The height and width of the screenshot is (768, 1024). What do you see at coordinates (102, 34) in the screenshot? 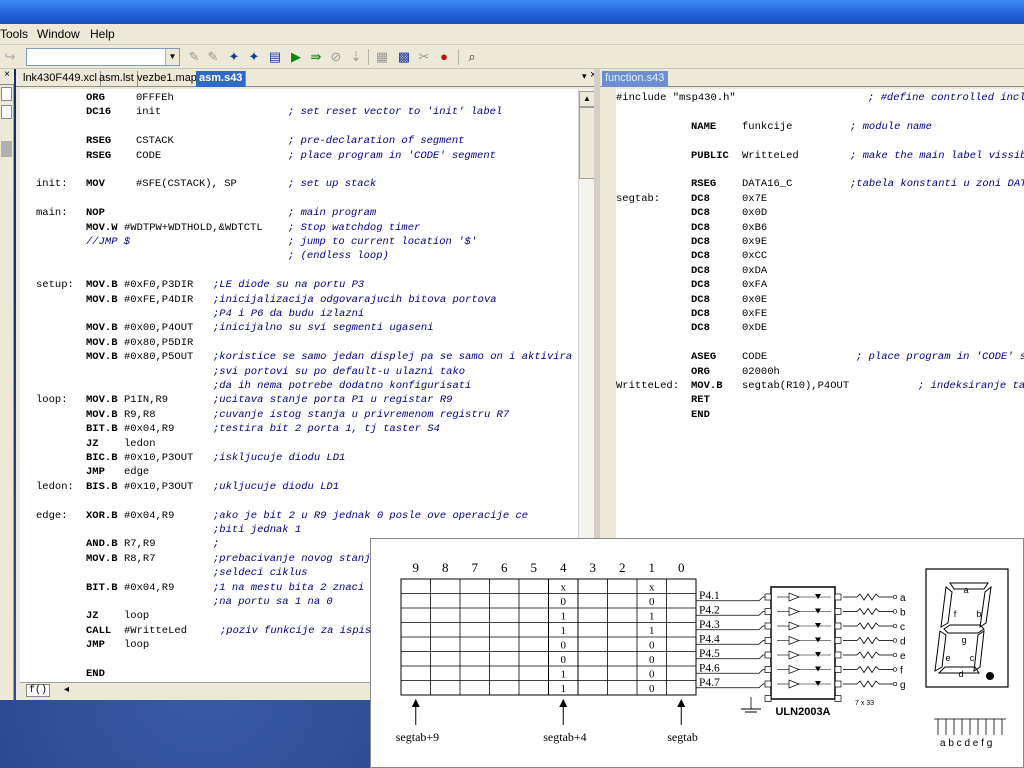
I see `menu-help: Help` at bounding box center [102, 34].